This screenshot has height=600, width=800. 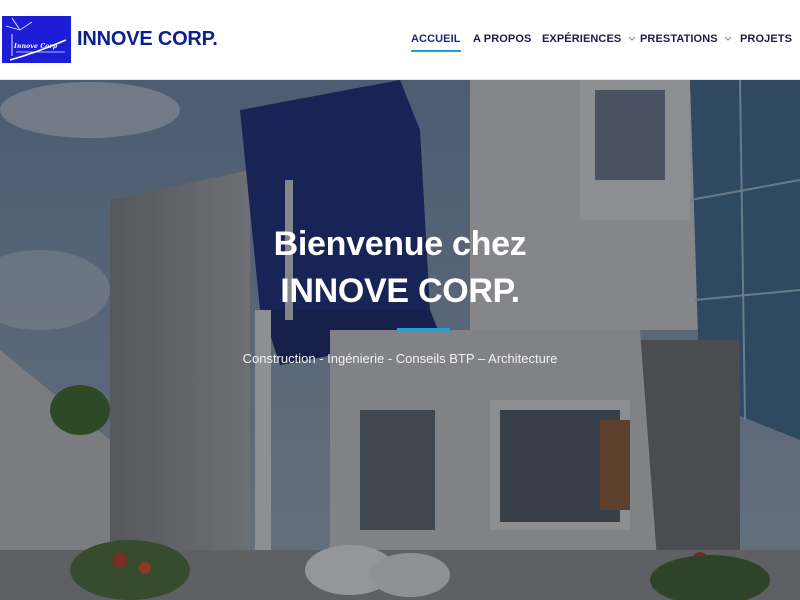 I want to click on nav-label: A PROPOS, so click(x=502, y=39).